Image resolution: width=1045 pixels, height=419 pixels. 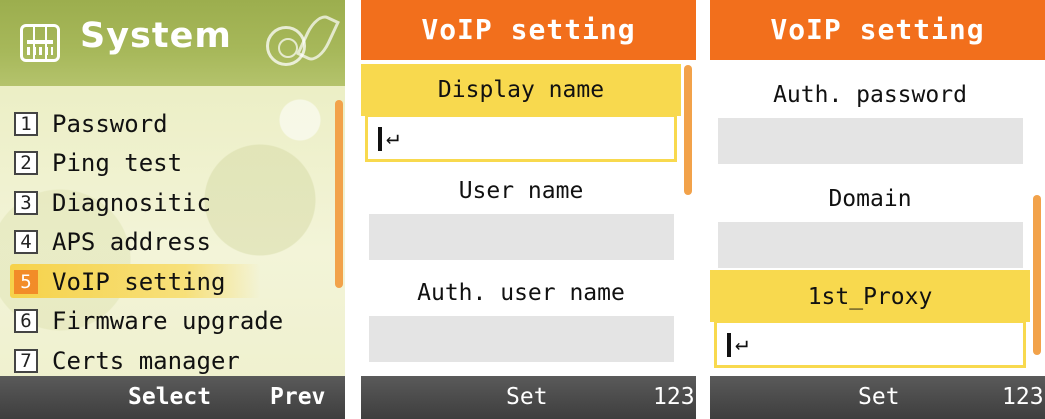 What do you see at coordinates (174, 124) in the screenshot?
I see `menu-item-password: 1 Password` at bounding box center [174, 124].